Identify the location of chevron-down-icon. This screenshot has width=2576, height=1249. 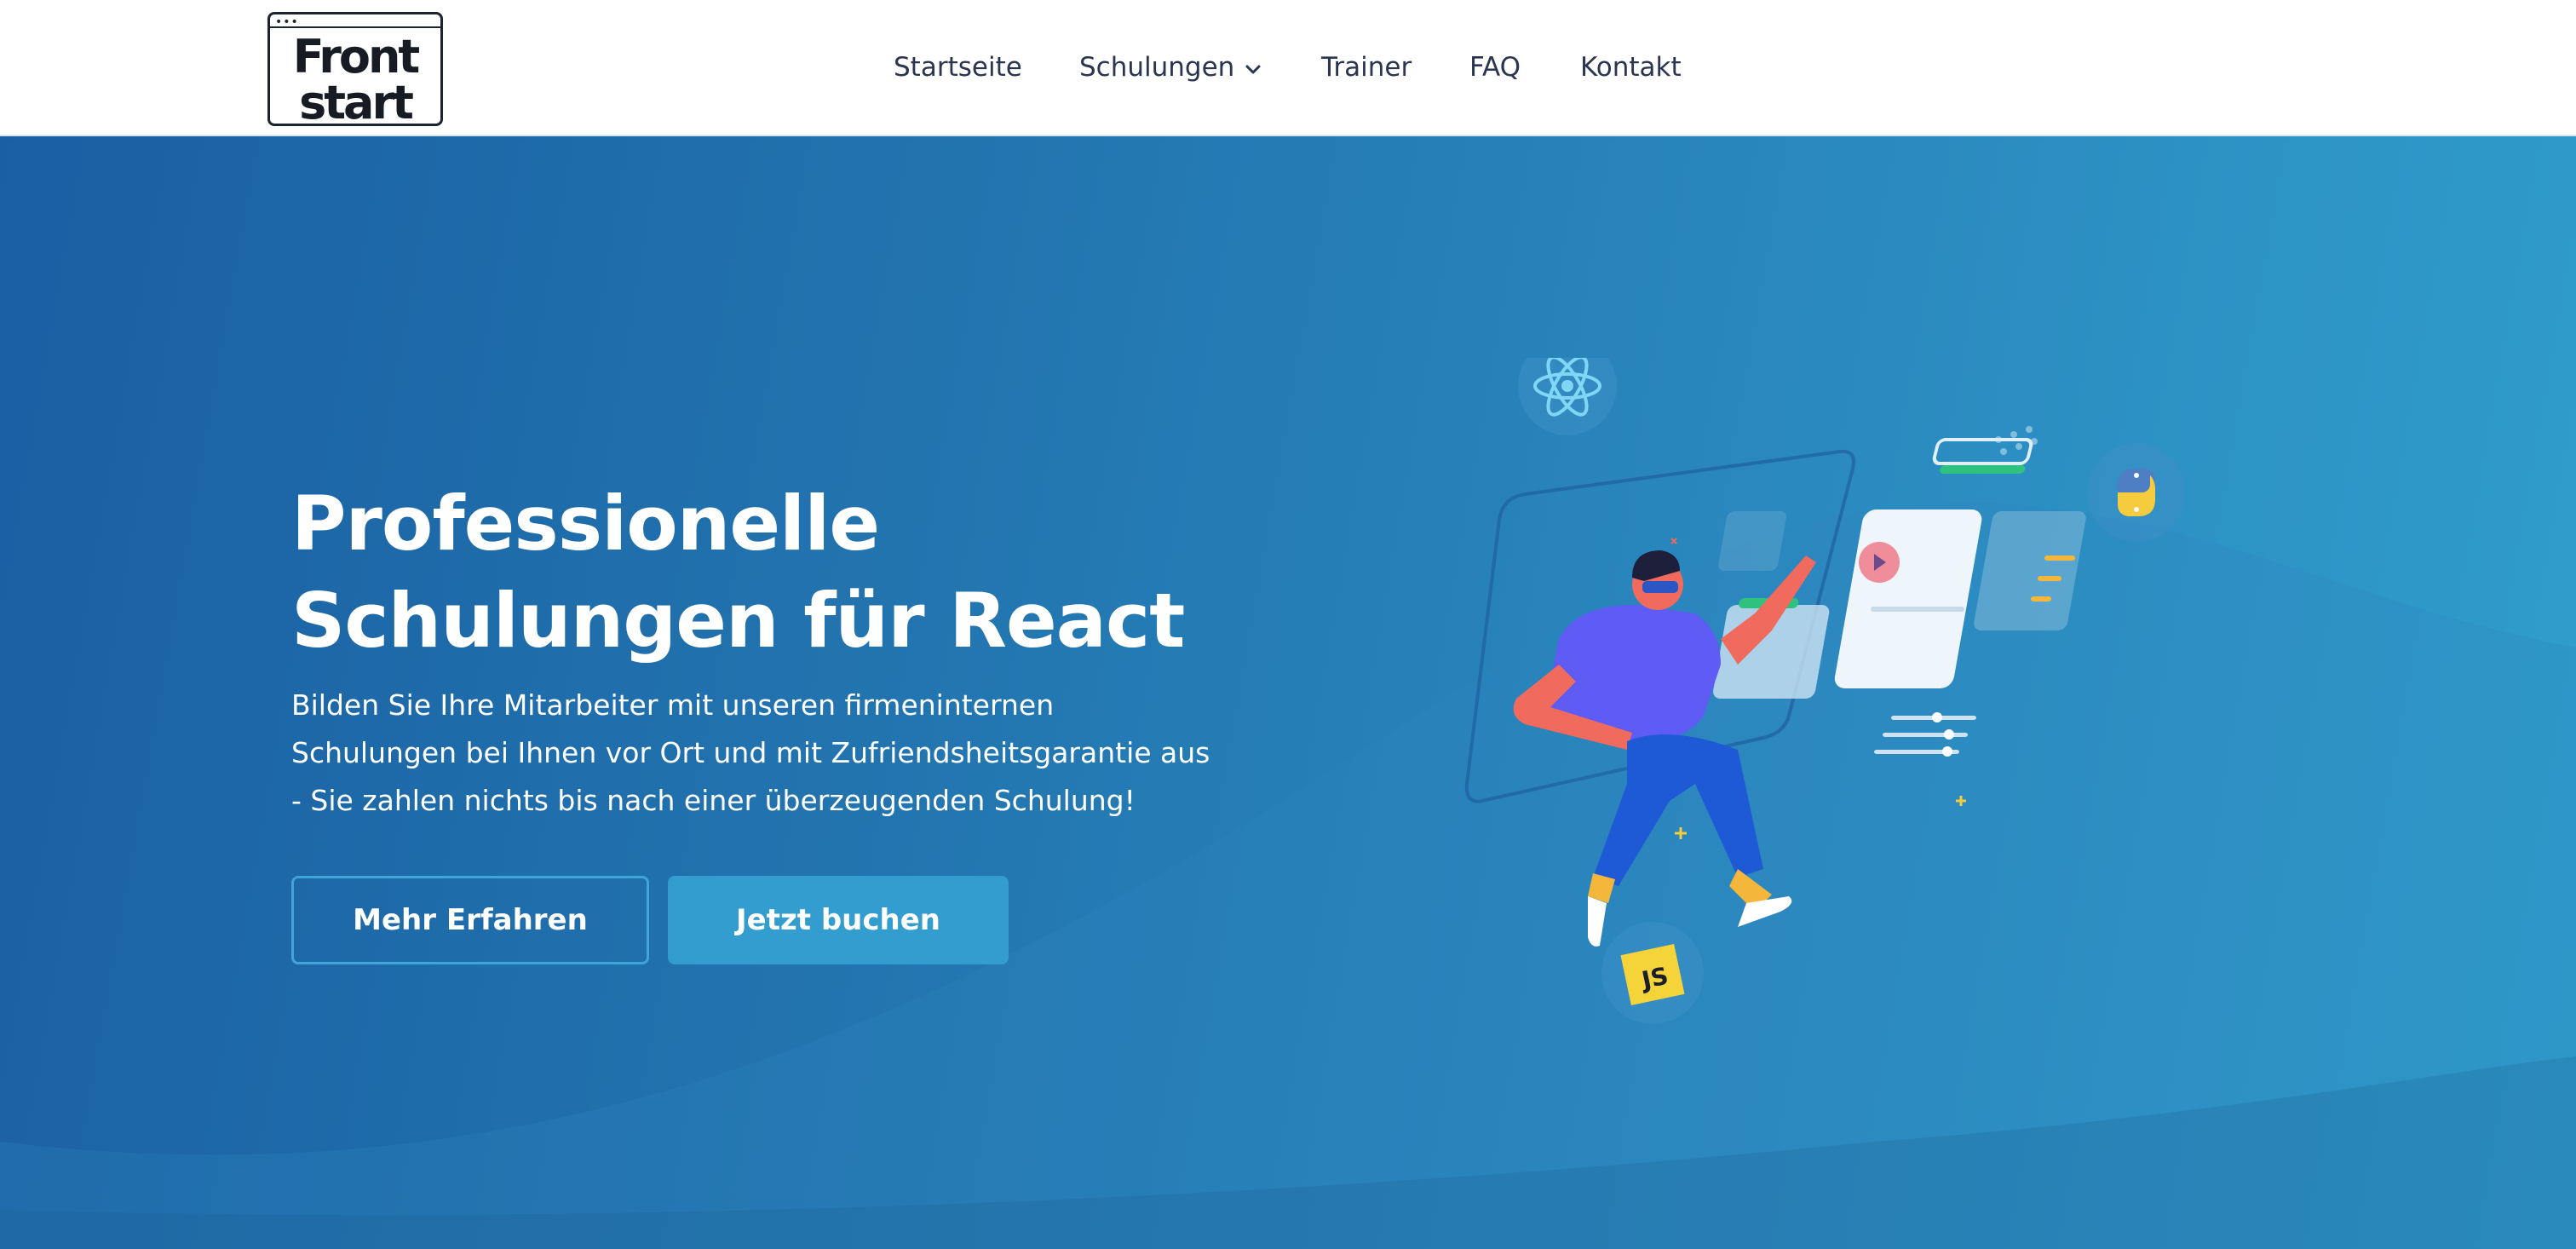
(1253, 69).